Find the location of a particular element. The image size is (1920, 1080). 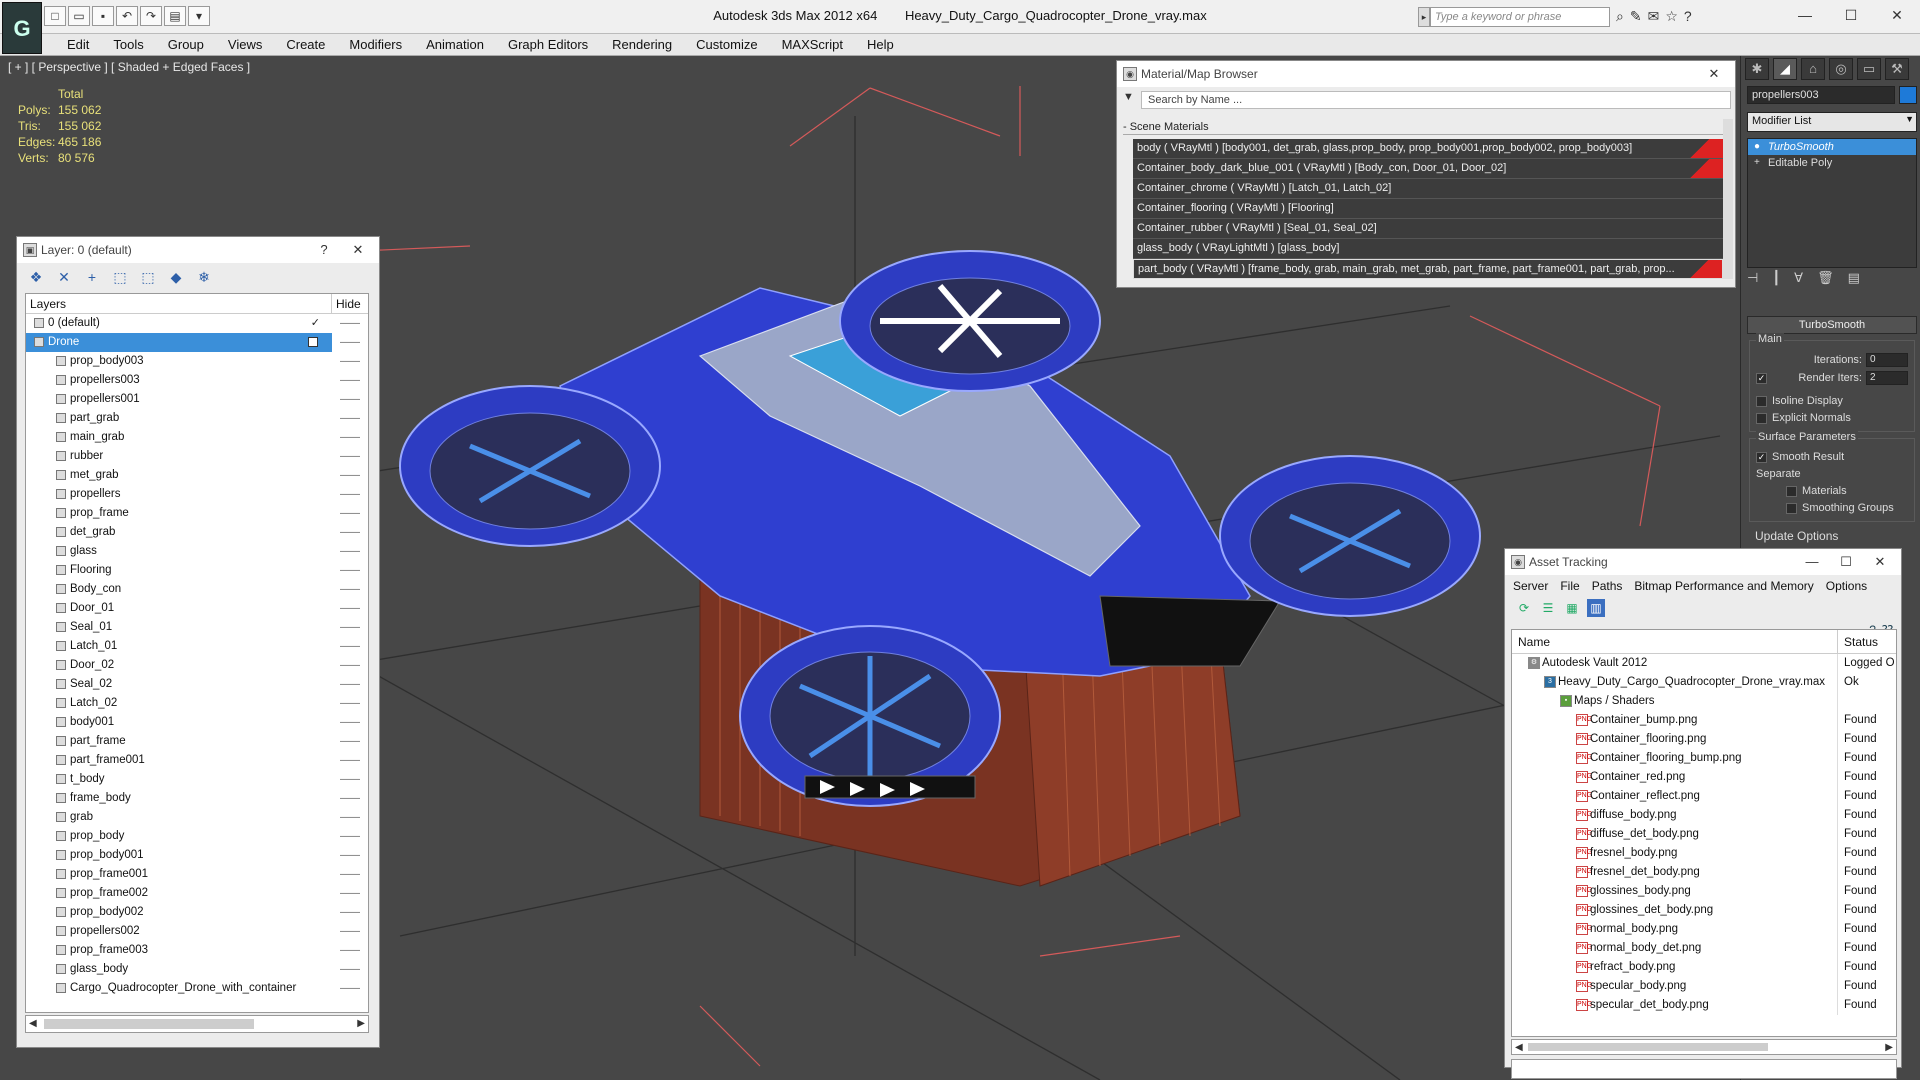

smoothing-groups-row: Smoothing Groups is located at coordinates (1832, 508).